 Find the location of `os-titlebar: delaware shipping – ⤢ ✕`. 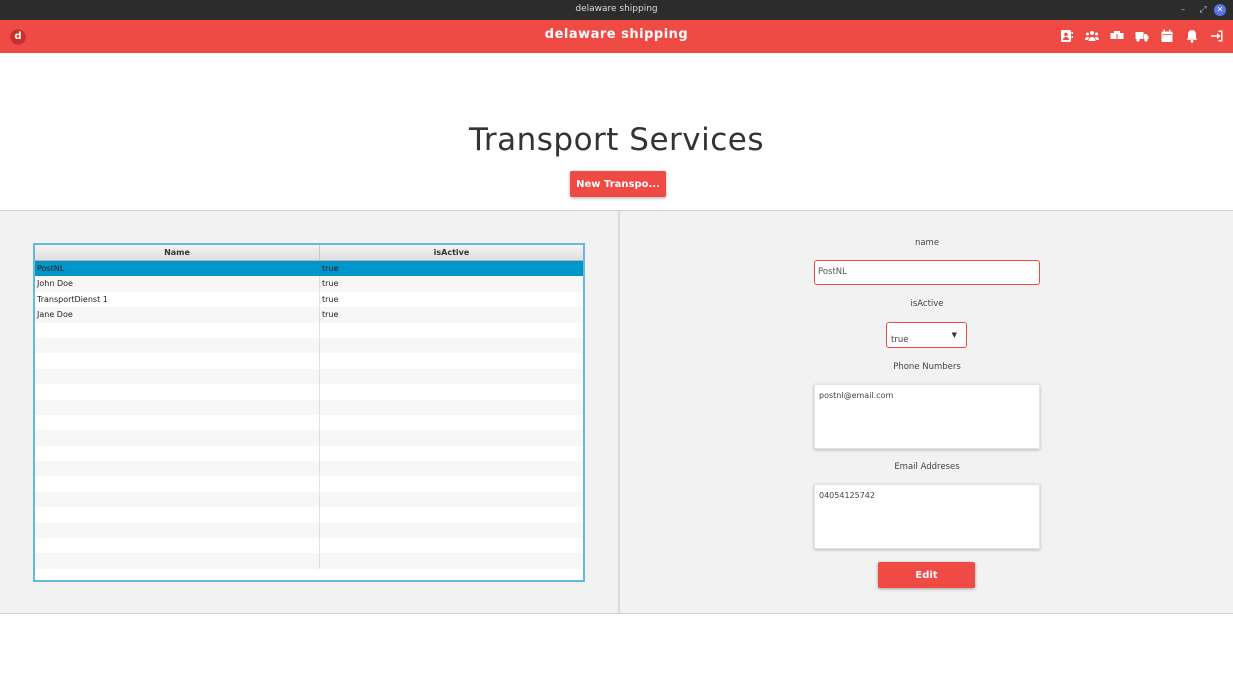

os-titlebar: delaware shipping – ⤢ ✕ is located at coordinates (616, 10).